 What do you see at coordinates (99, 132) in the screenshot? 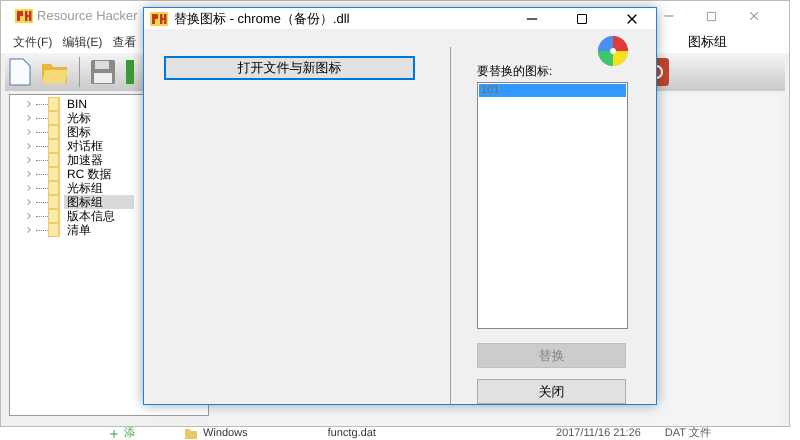
I see `tree-item: 图标` at bounding box center [99, 132].